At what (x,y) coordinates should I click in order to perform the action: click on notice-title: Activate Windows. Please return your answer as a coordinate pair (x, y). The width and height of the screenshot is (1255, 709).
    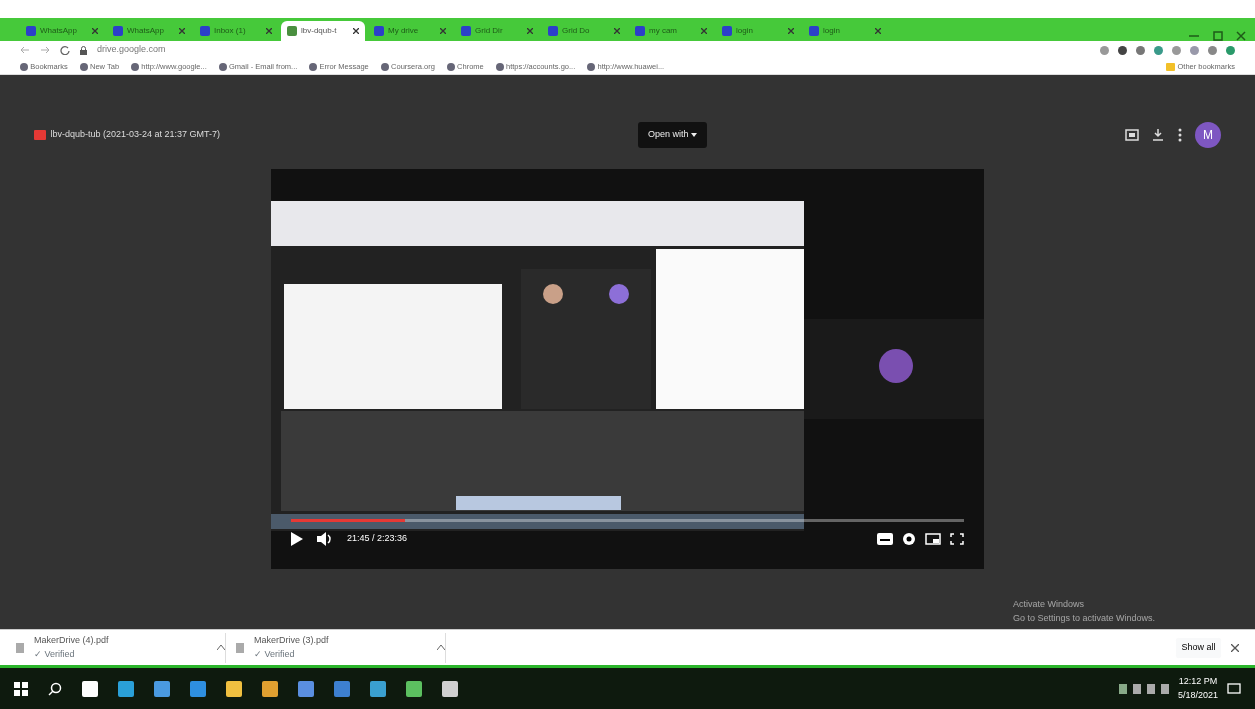
    Looking at the image, I should click on (1048, 604).